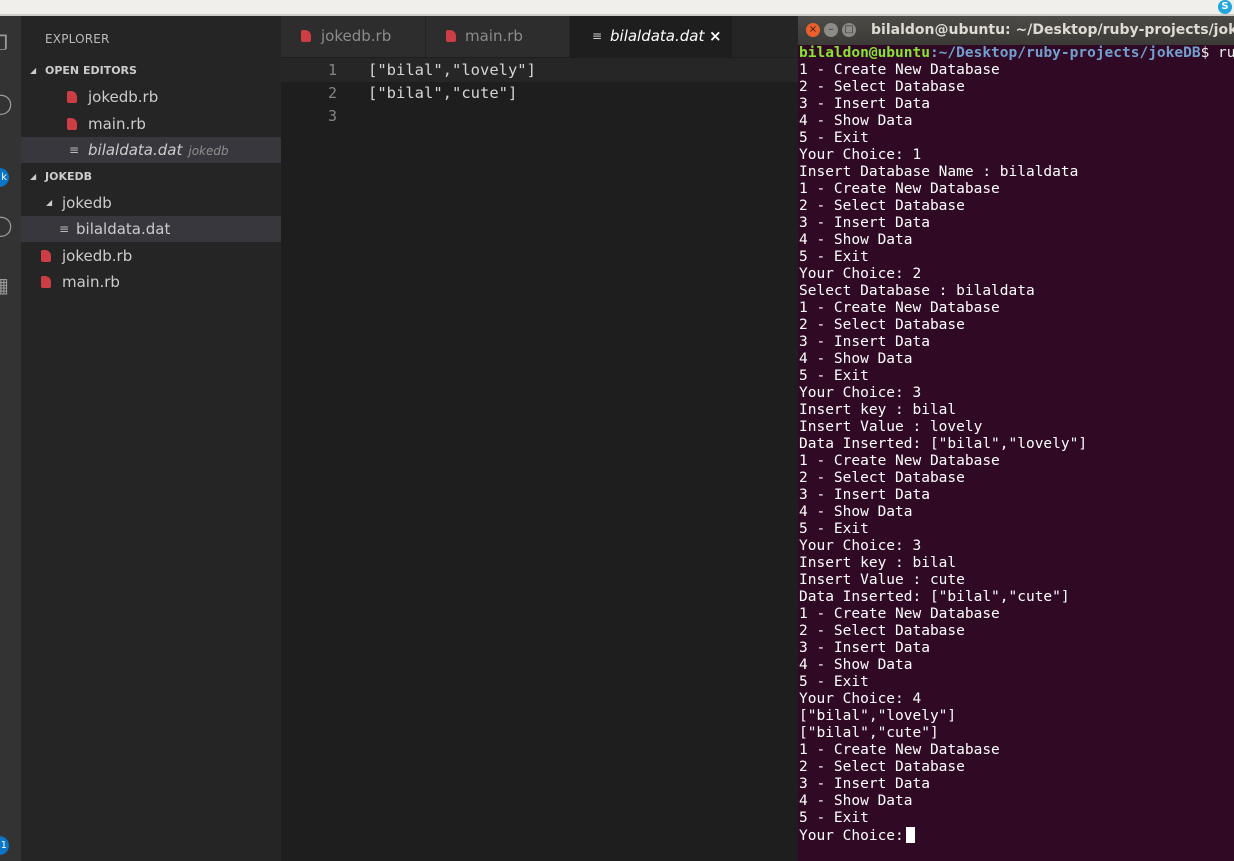 This screenshot has height=861, width=1234. I want to click on terminal-line: Your Choice: 3, so click(860, 546).